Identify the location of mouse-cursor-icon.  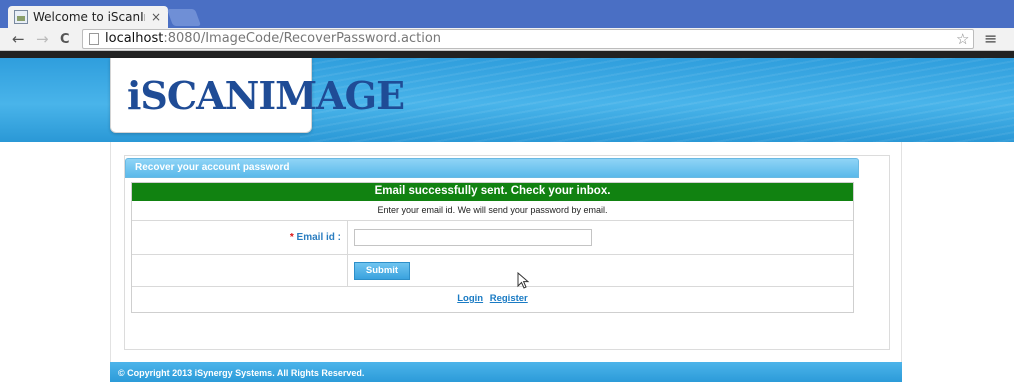
(523, 280).